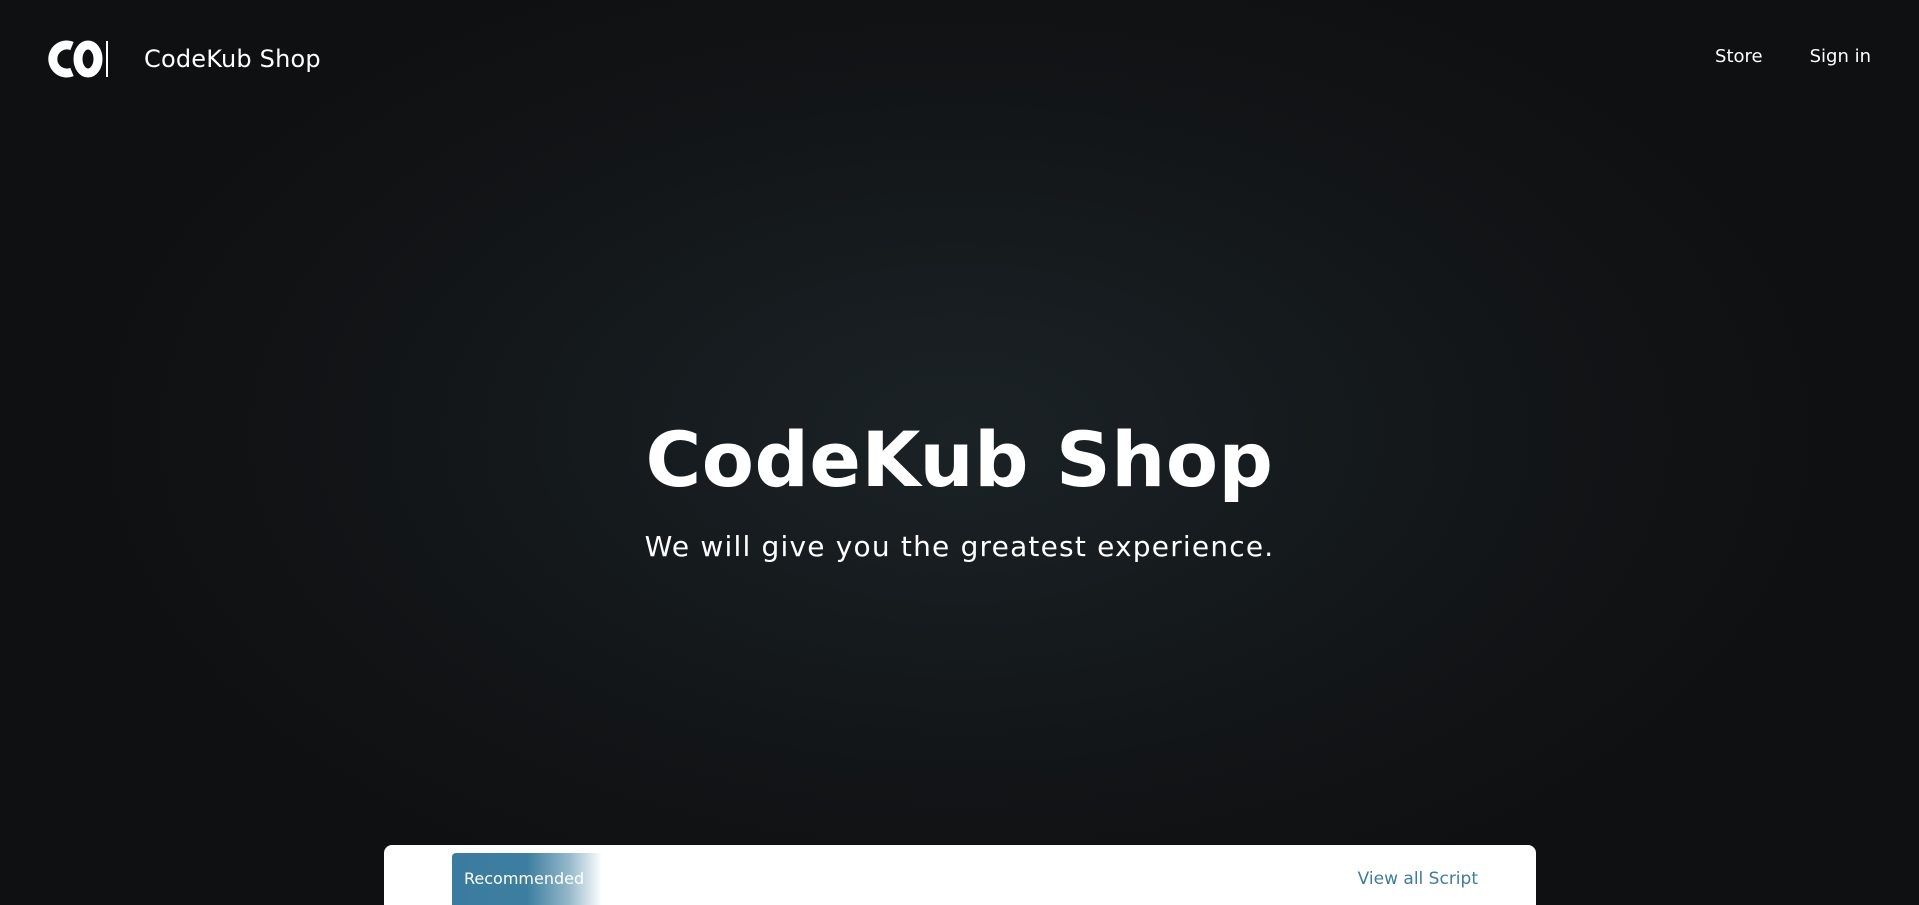 The image size is (1919, 905). I want to click on recommended-panel: Recommended View all Script, so click(960, 875).